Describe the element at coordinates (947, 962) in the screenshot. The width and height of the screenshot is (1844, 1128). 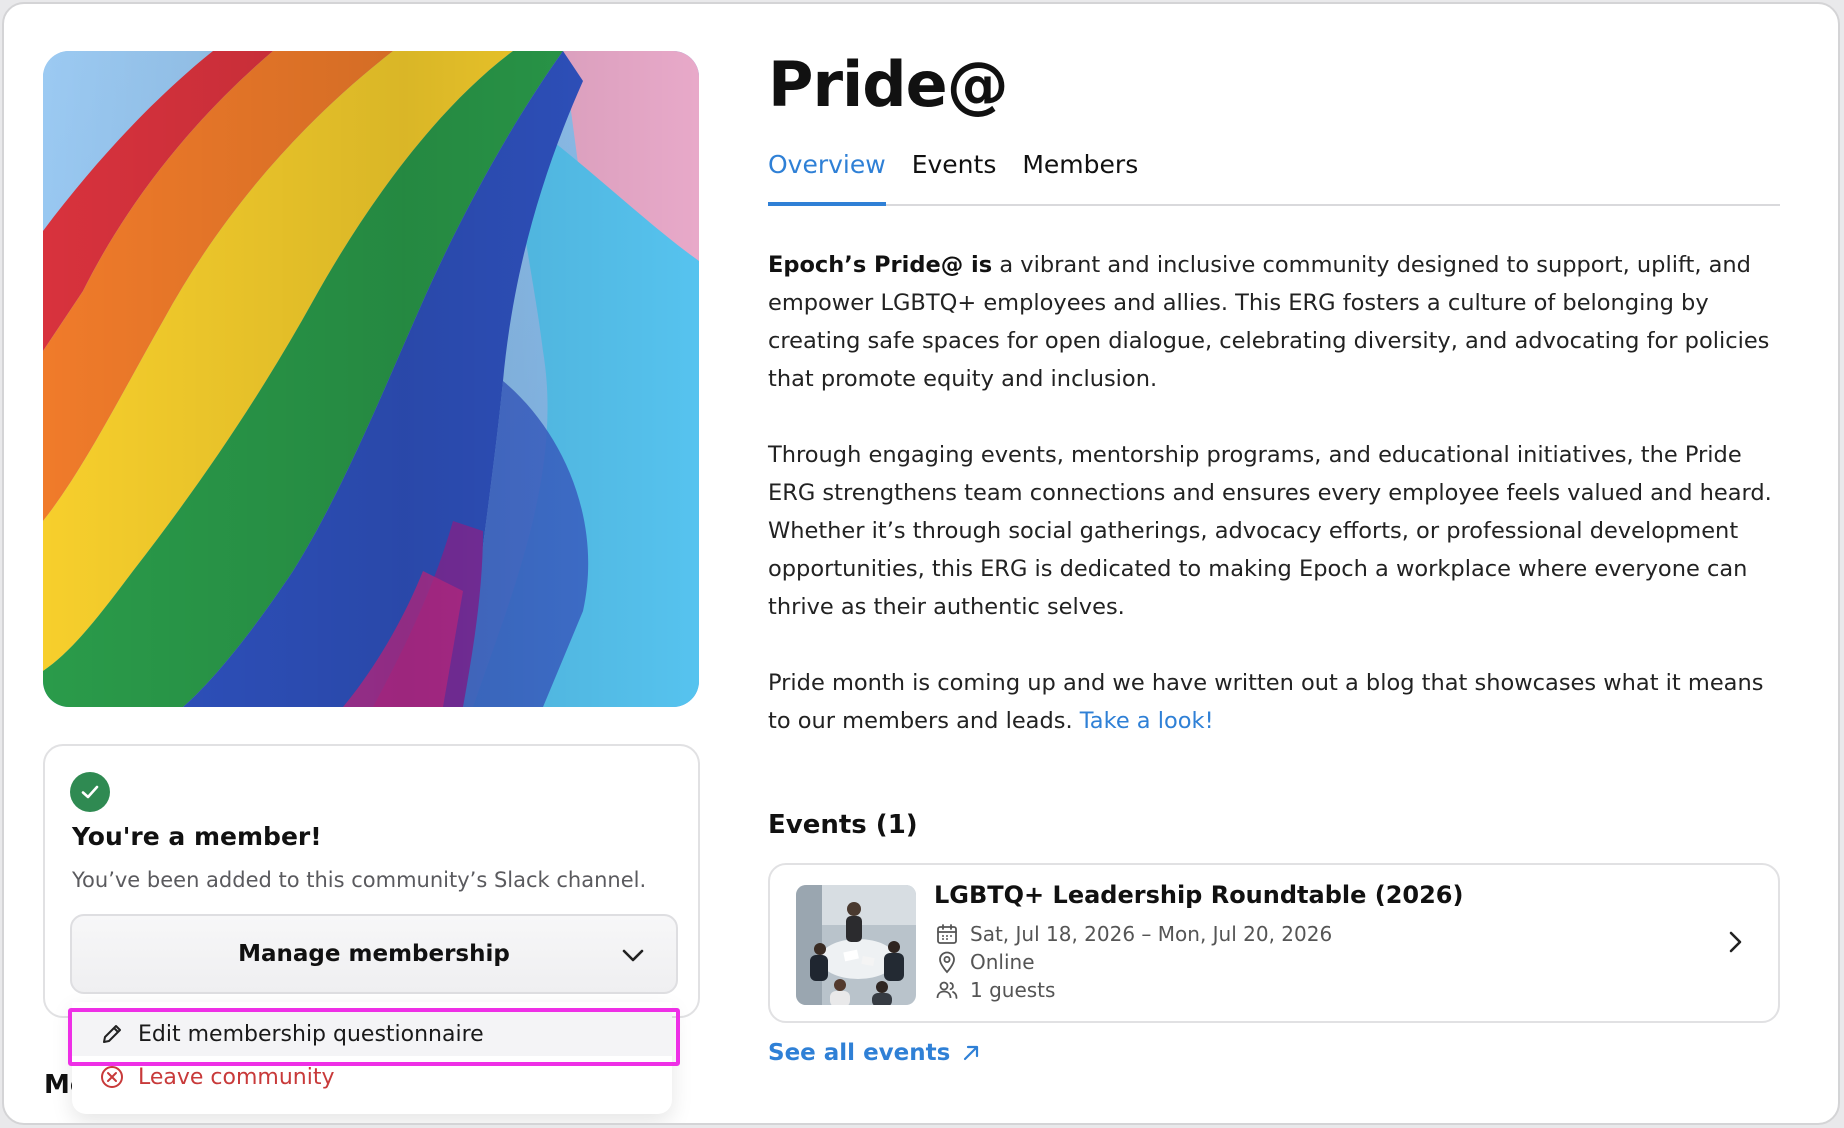
I see `location-pin-icon` at that location.